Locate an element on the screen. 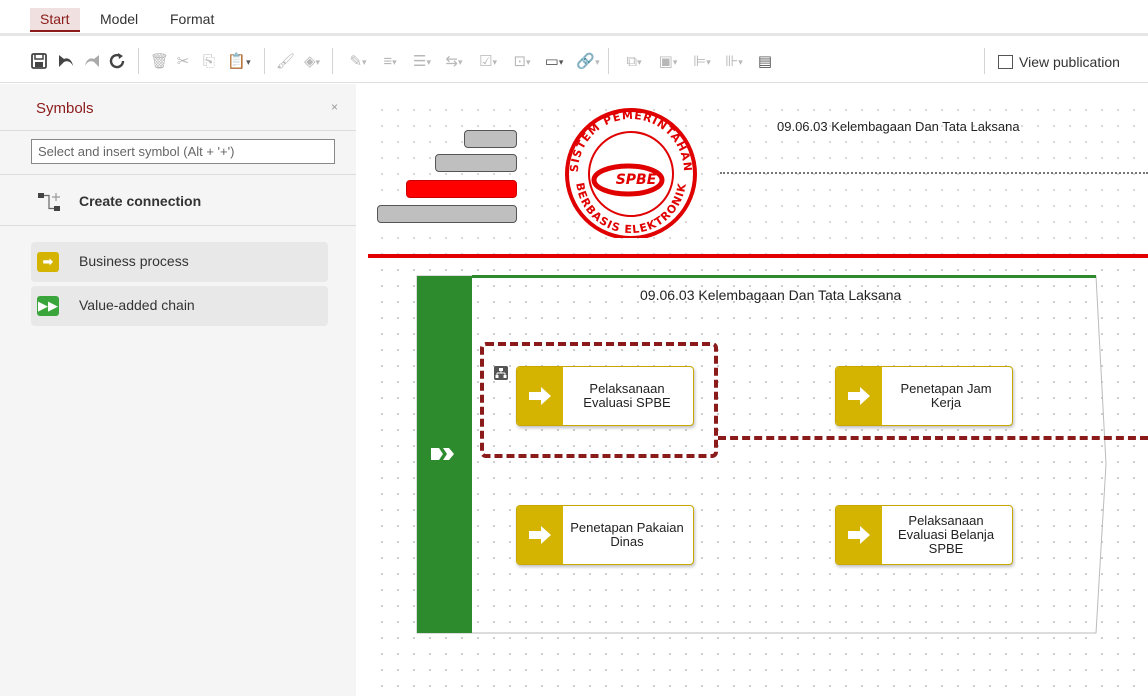 The width and height of the screenshot is (1148, 696). align-icon: ⊪▾ is located at coordinates (734, 62).